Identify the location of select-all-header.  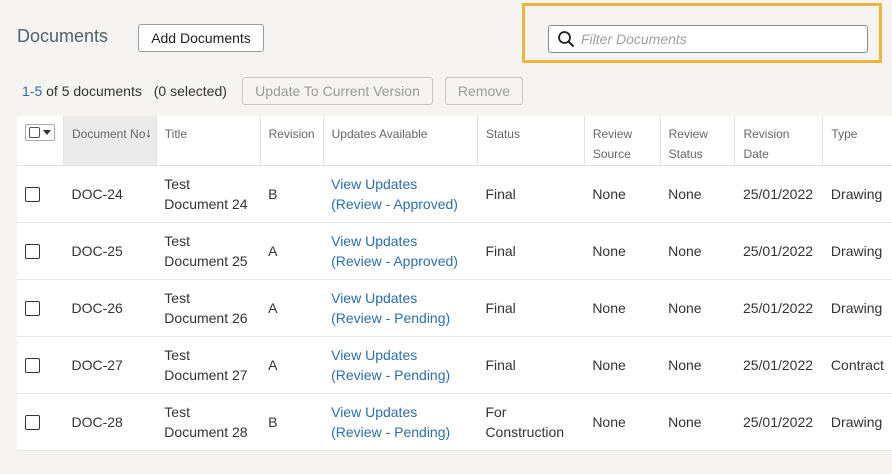
(40, 141).